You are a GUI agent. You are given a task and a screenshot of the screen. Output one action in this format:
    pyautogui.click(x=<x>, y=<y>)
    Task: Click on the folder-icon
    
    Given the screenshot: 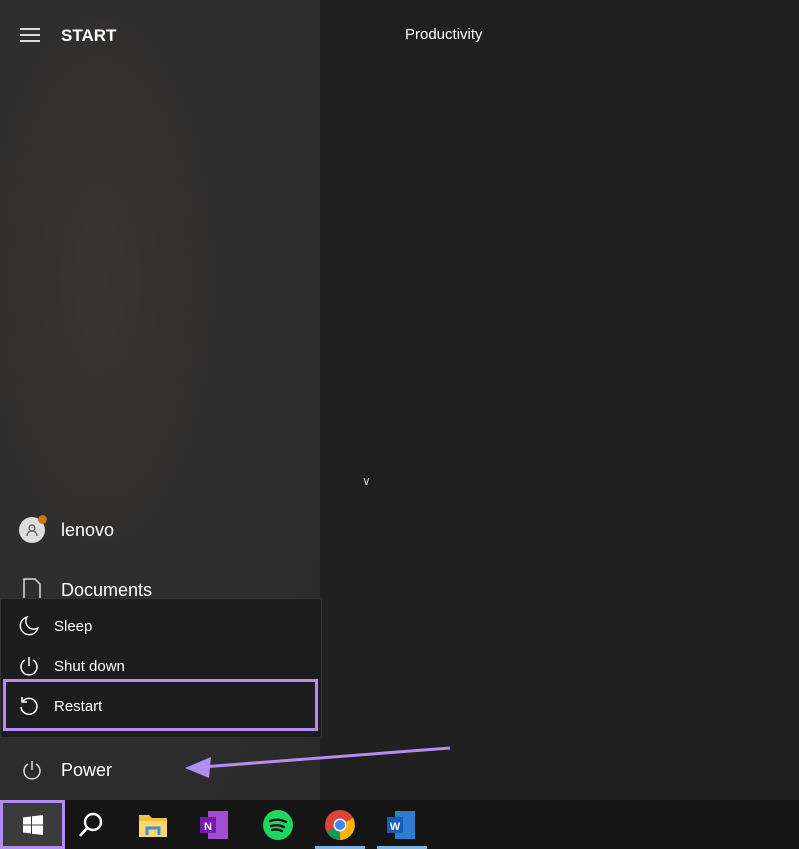 What is the action you would take?
    pyautogui.click(x=153, y=825)
    